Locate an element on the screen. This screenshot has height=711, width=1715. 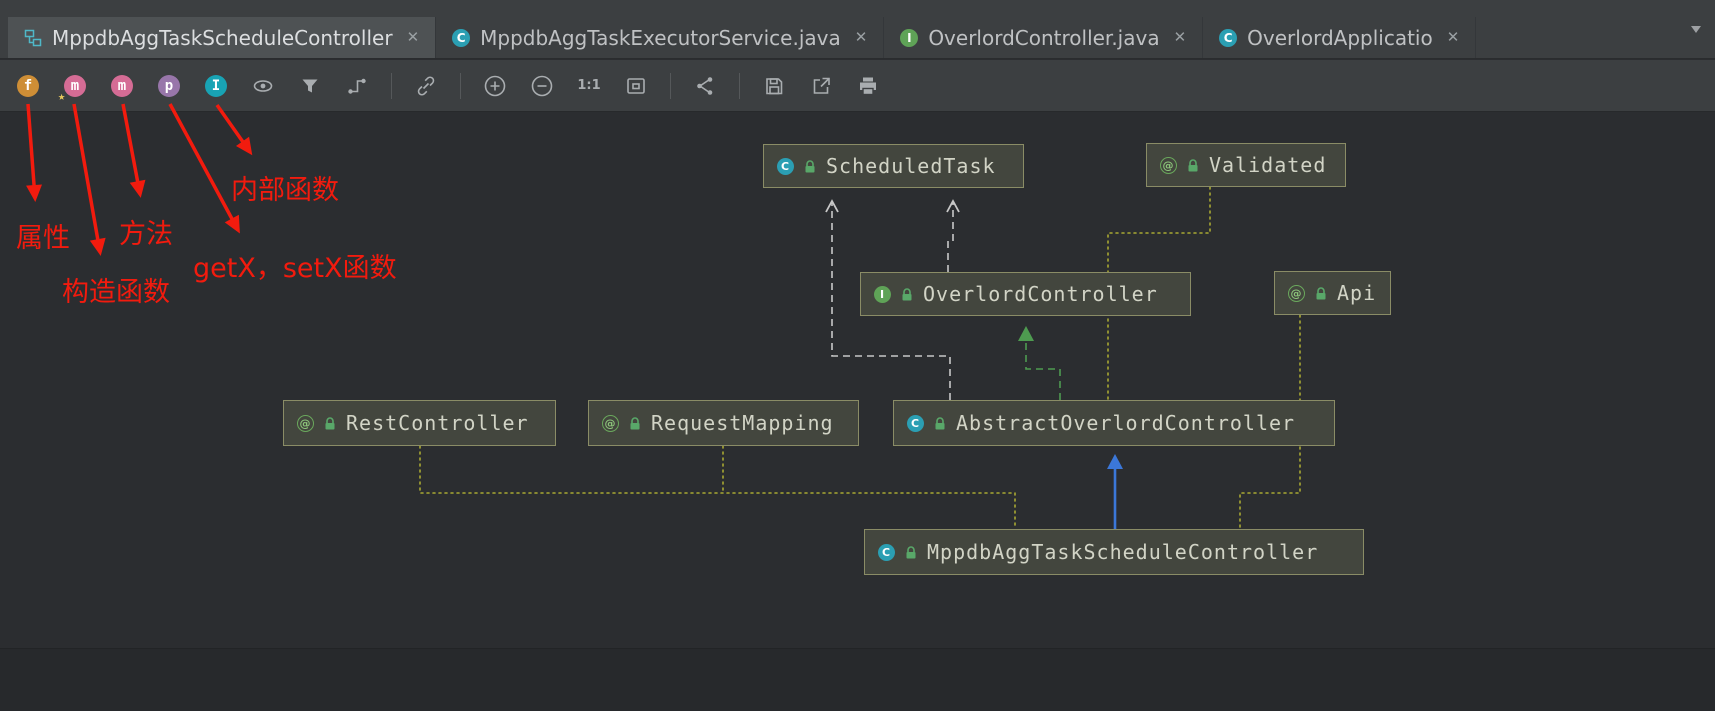
node-label: MppdbAggTaskScheduleController is located at coordinates (1123, 552).